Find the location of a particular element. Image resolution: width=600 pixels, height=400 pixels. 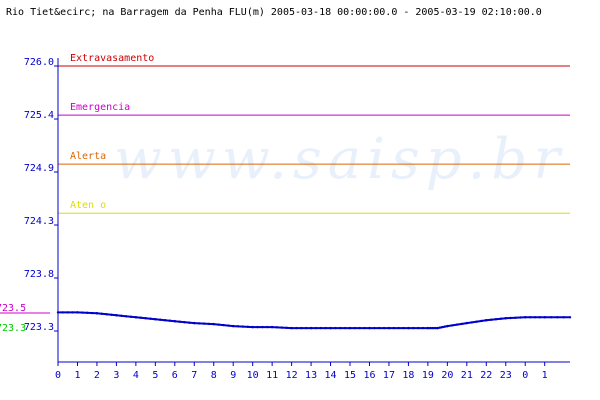

series-line is located at coordinates (314, 320).